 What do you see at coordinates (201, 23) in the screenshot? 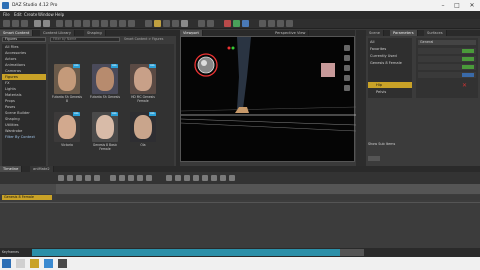
I see `align-icon` at bounding box center [201, 23].